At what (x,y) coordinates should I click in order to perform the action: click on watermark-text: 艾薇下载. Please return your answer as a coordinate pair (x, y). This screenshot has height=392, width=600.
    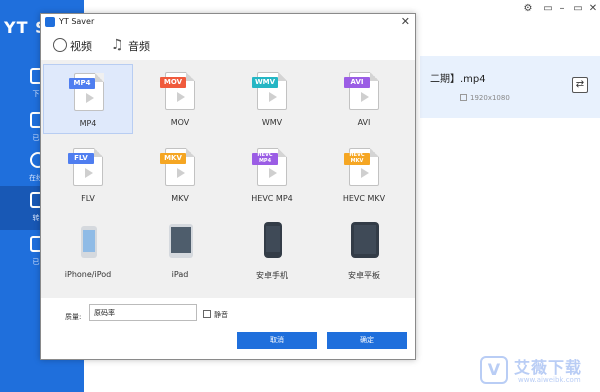
    Looking at the image, I should click on (548, 367).